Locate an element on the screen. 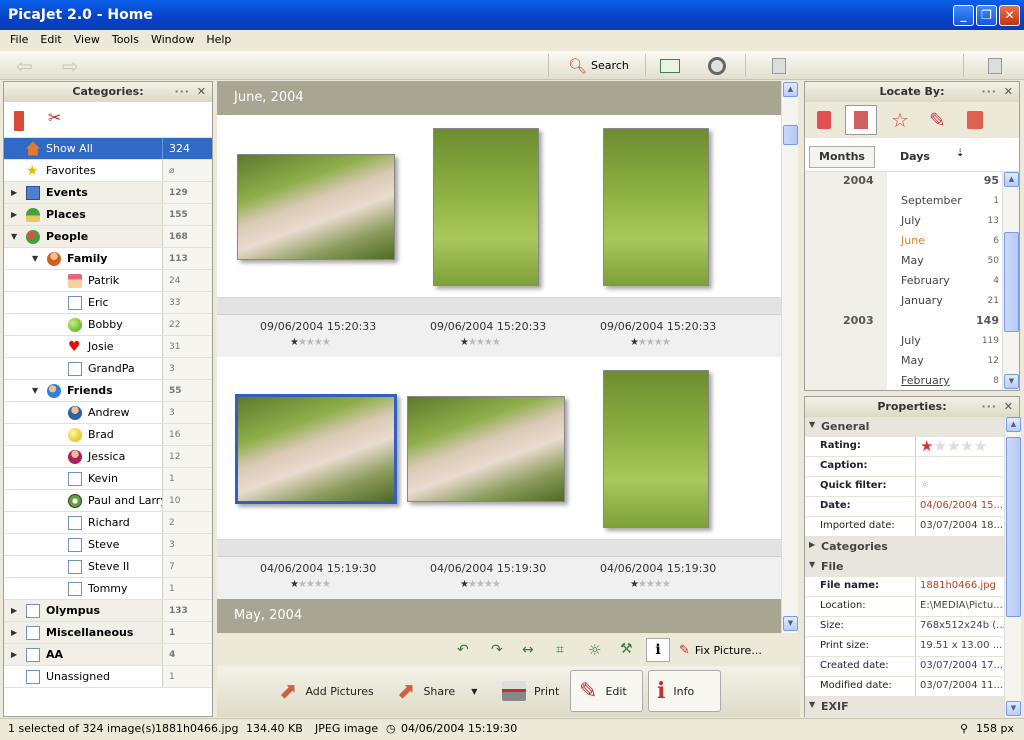  year-label: 2003 is located at coordinates (858, 320).